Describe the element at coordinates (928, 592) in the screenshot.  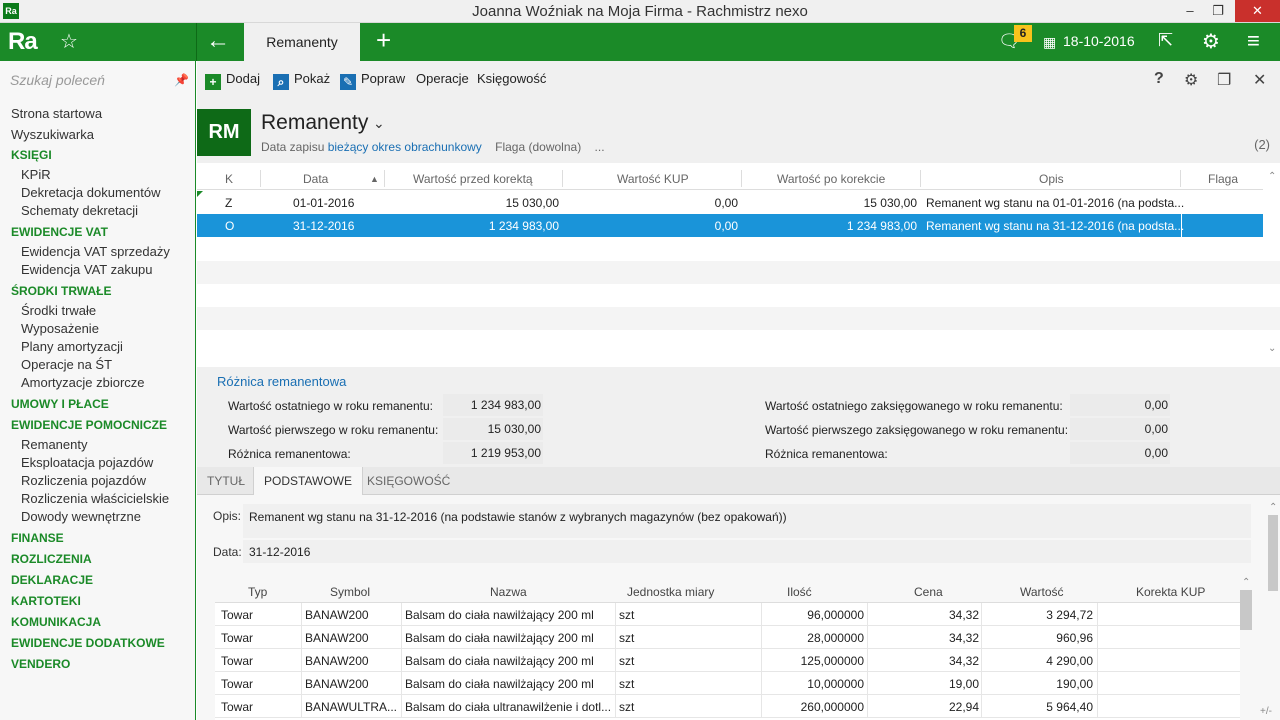
I see `col-price: Cena` at that location.